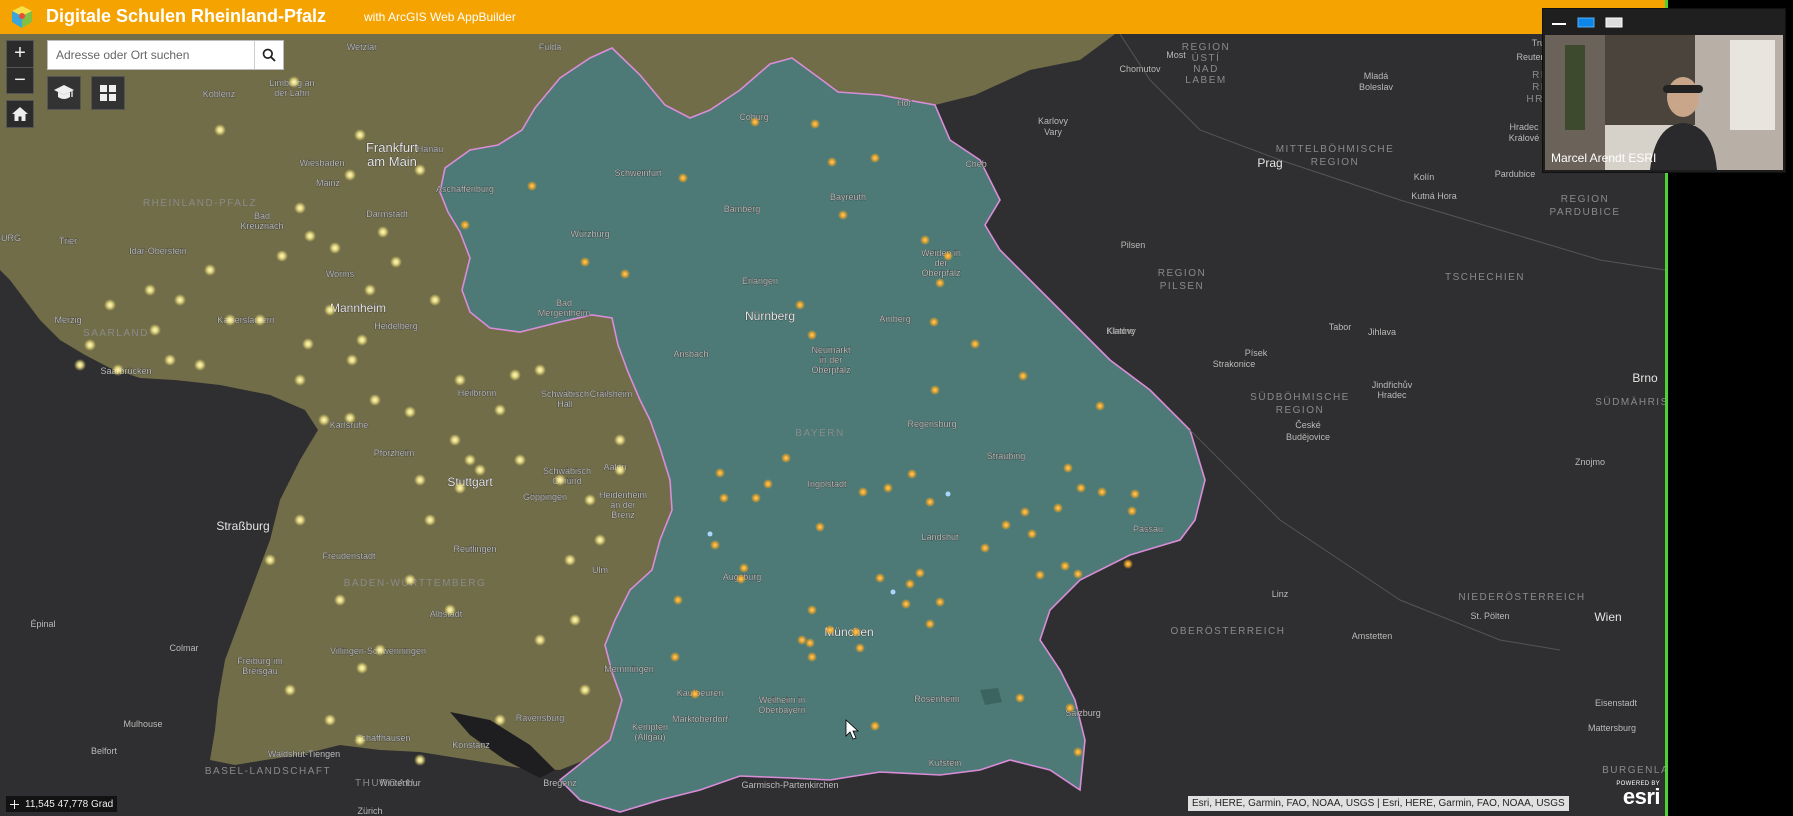  Describe the element at coordinates (64, 93) in the screenshot. I see `about-widget-button` at that location.